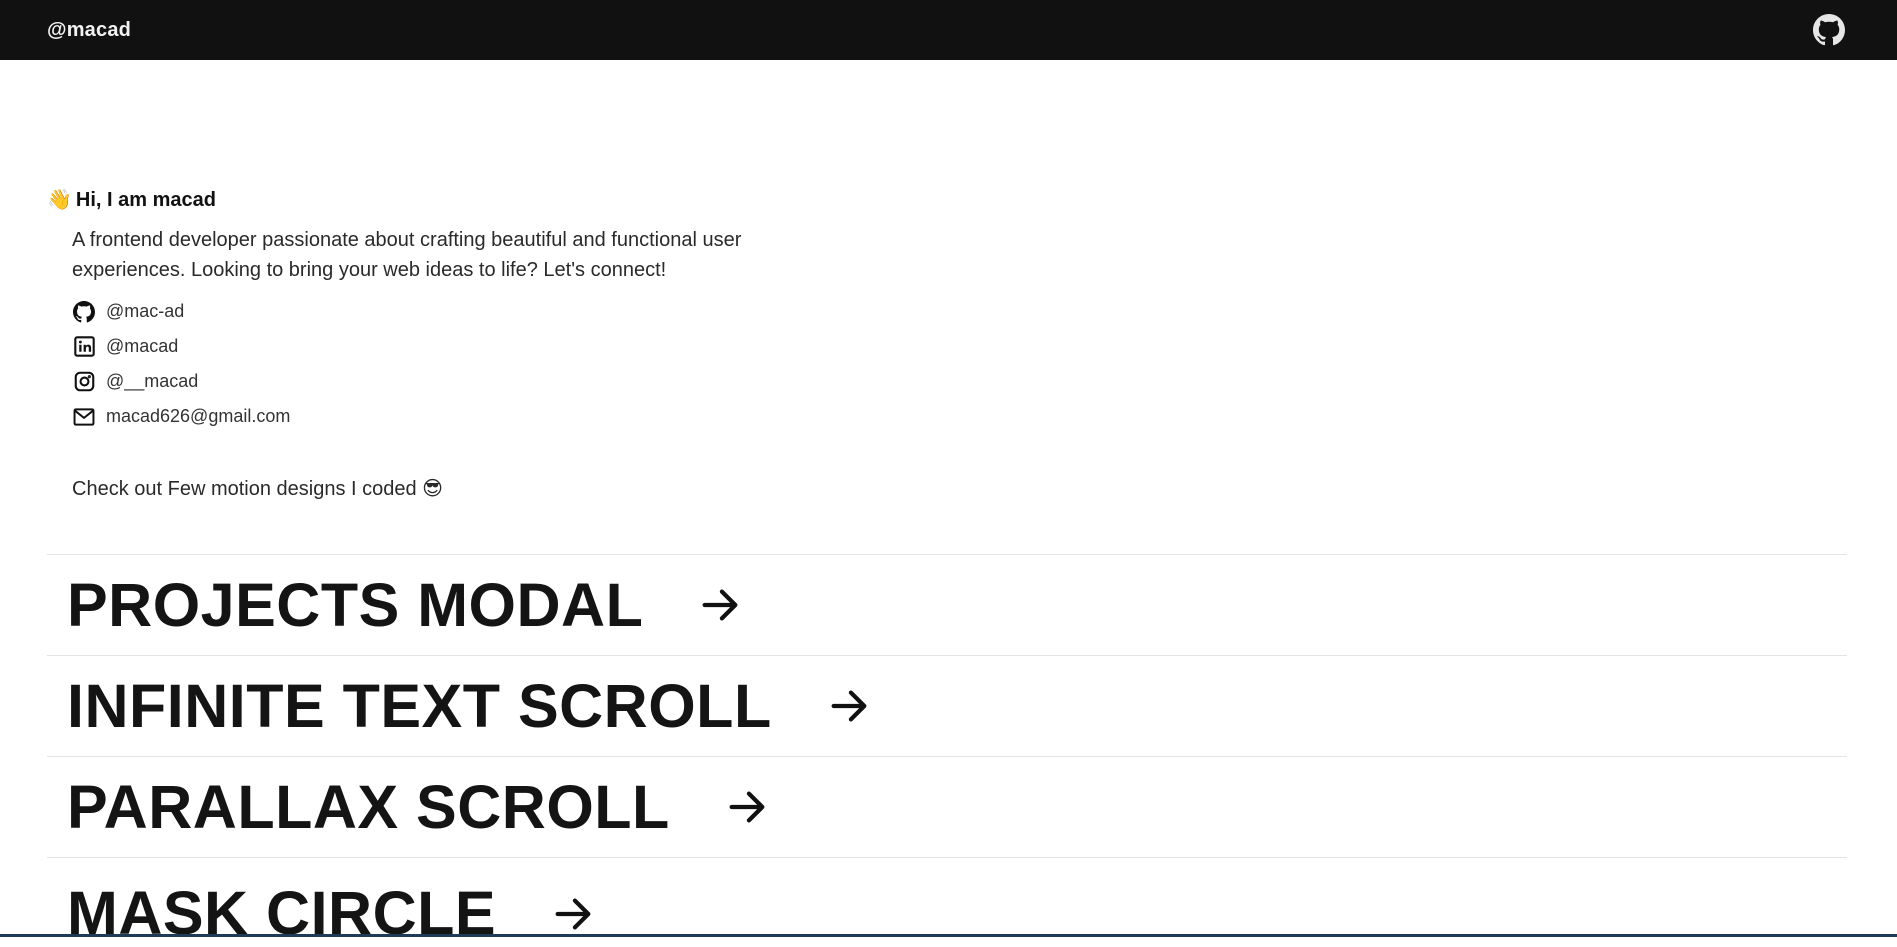 This screenshot has width=1897, height=947. Describe the element at coordinates (198, 416) in the screenshot. I see `social-label: macad626@gmail.com` at that location.